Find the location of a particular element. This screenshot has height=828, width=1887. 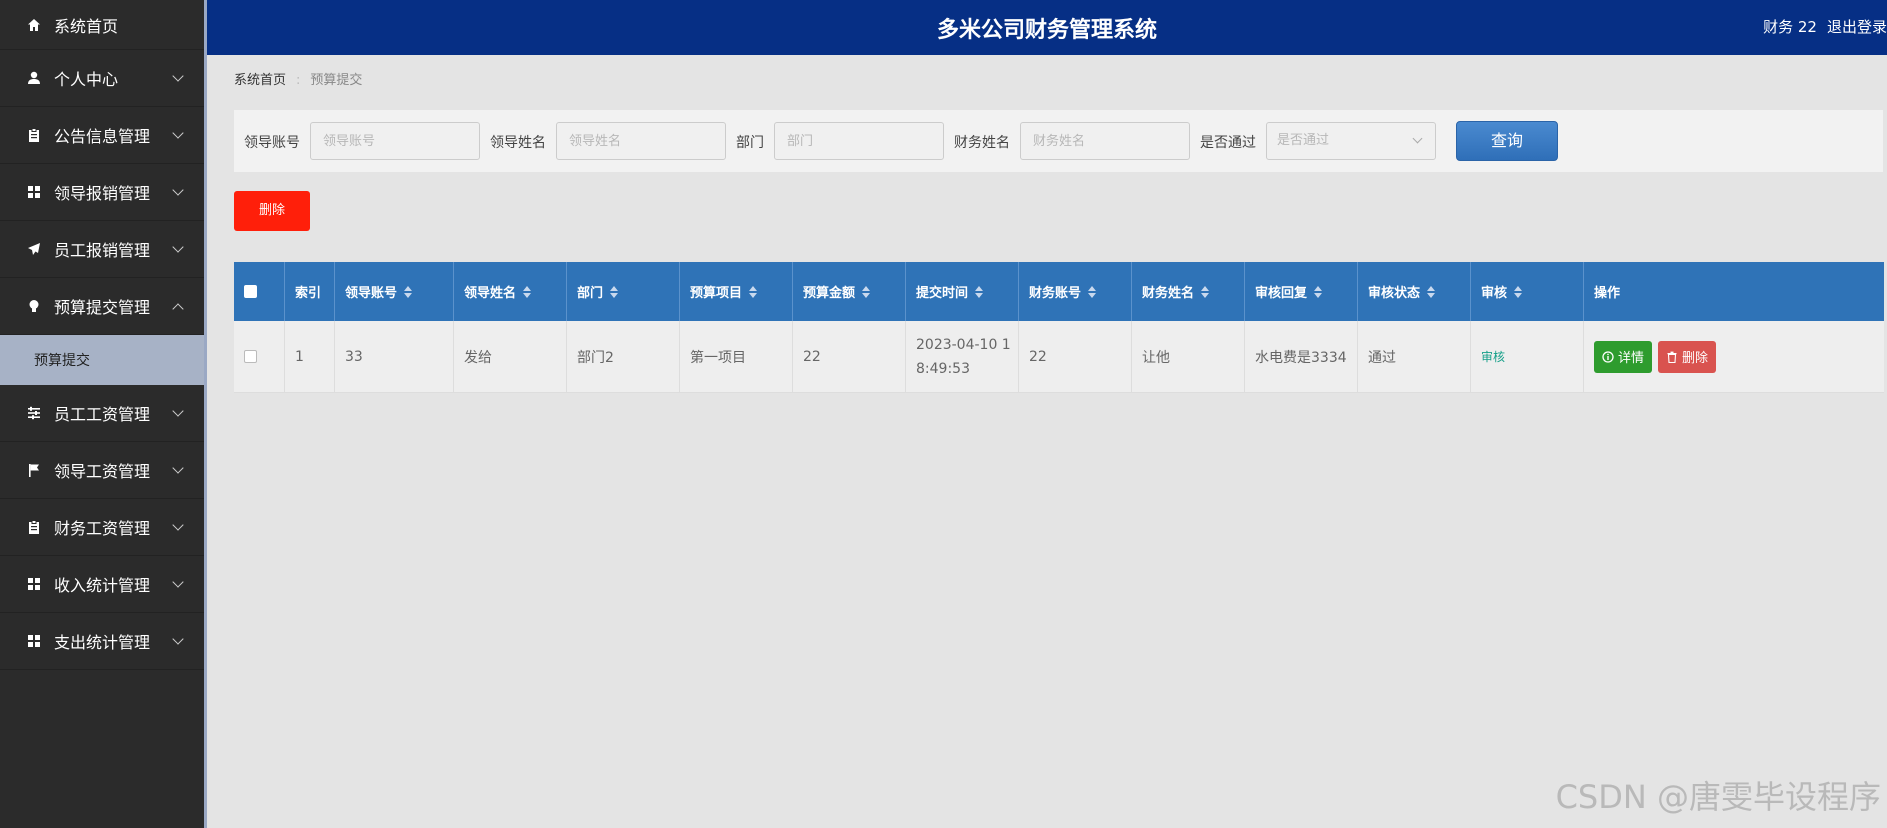

sidebar-item-announcements: 公告信息管理 is located at coordinates (102, 135).